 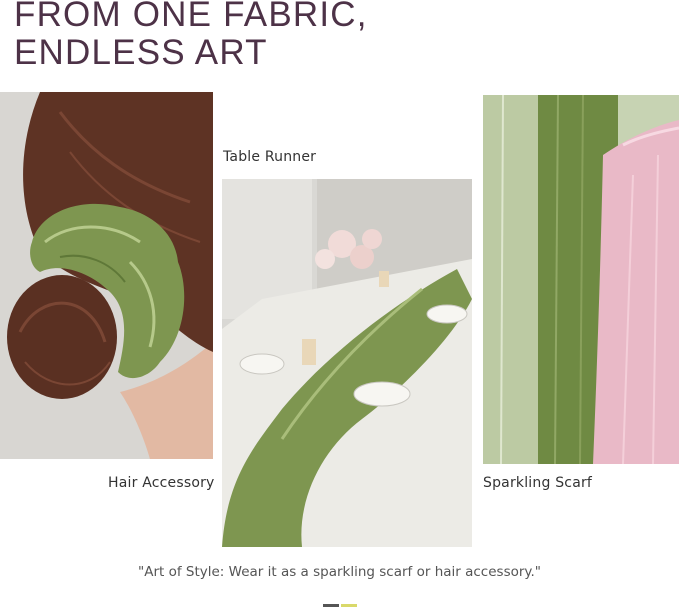 What do you see at coordinates (270, 157) in the screenshot?
I see `caption-table-runner: Table Runner` at bounding box center [270, 157].